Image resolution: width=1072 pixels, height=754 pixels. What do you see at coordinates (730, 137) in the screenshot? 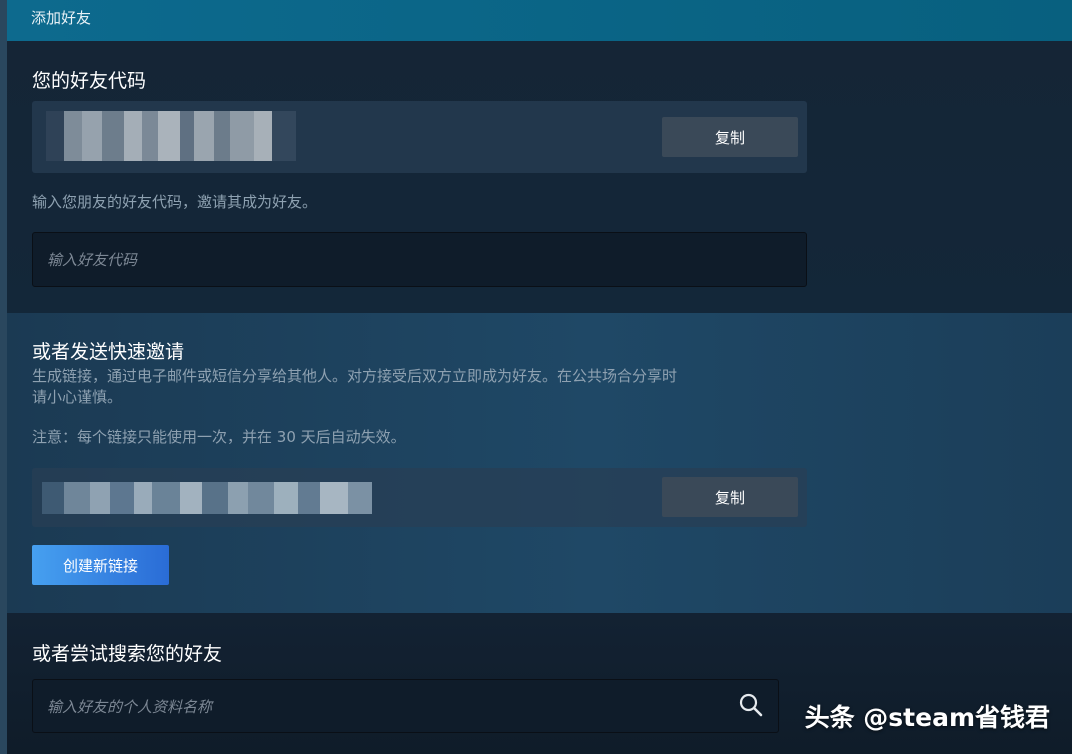
I see `copy-friend-code-button: 复制` at bounding box center [730, 137].